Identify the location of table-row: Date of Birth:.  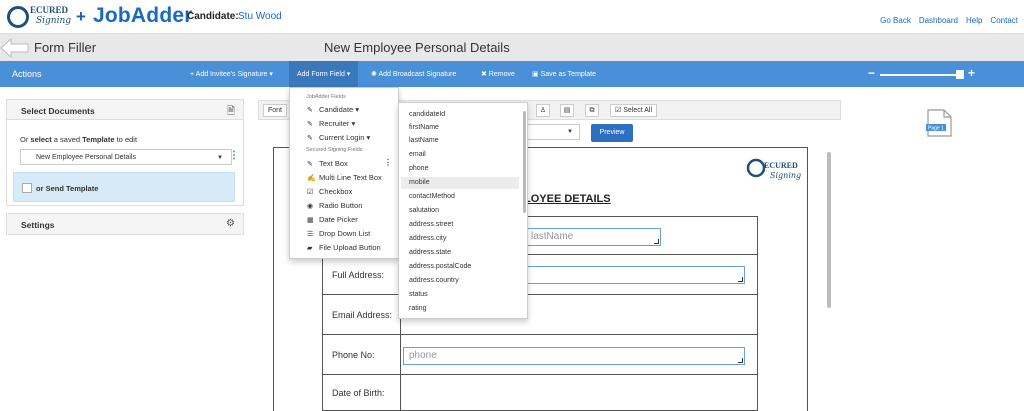
(540, 393).